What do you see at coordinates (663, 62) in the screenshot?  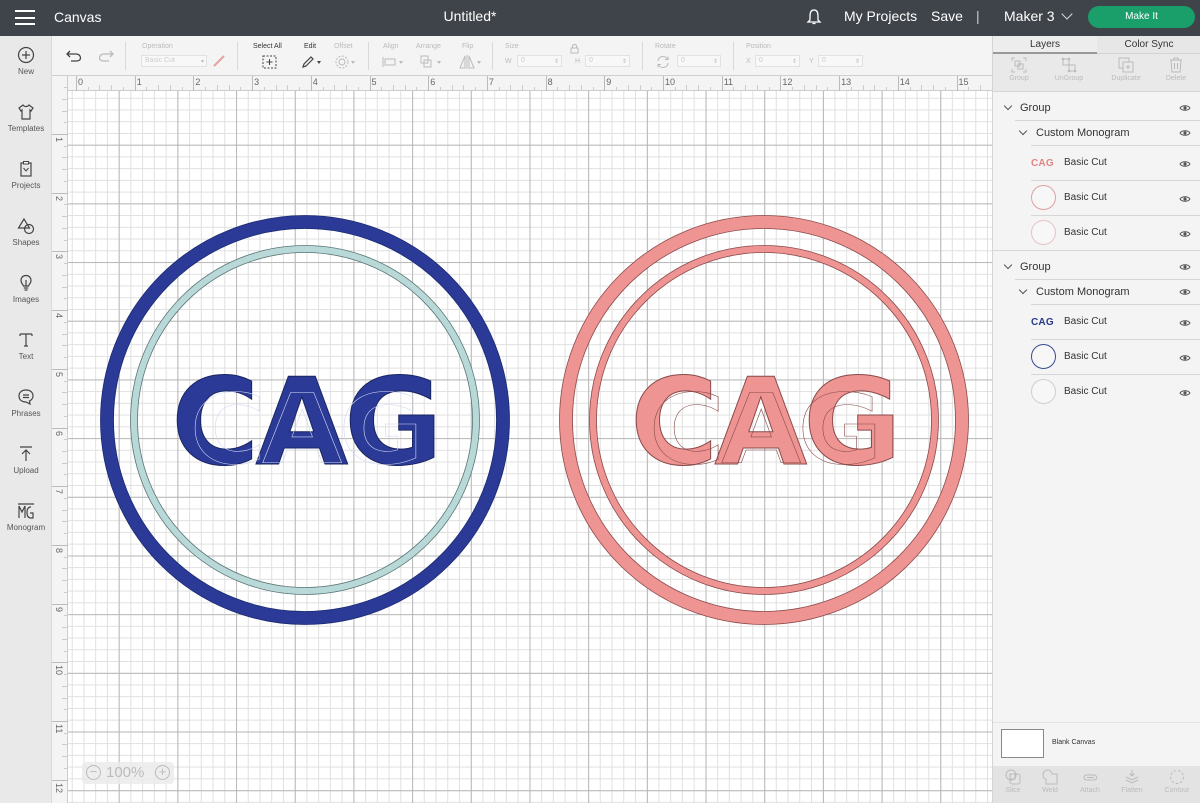 I see `rotate-icon` at bounding box center [663, 62].